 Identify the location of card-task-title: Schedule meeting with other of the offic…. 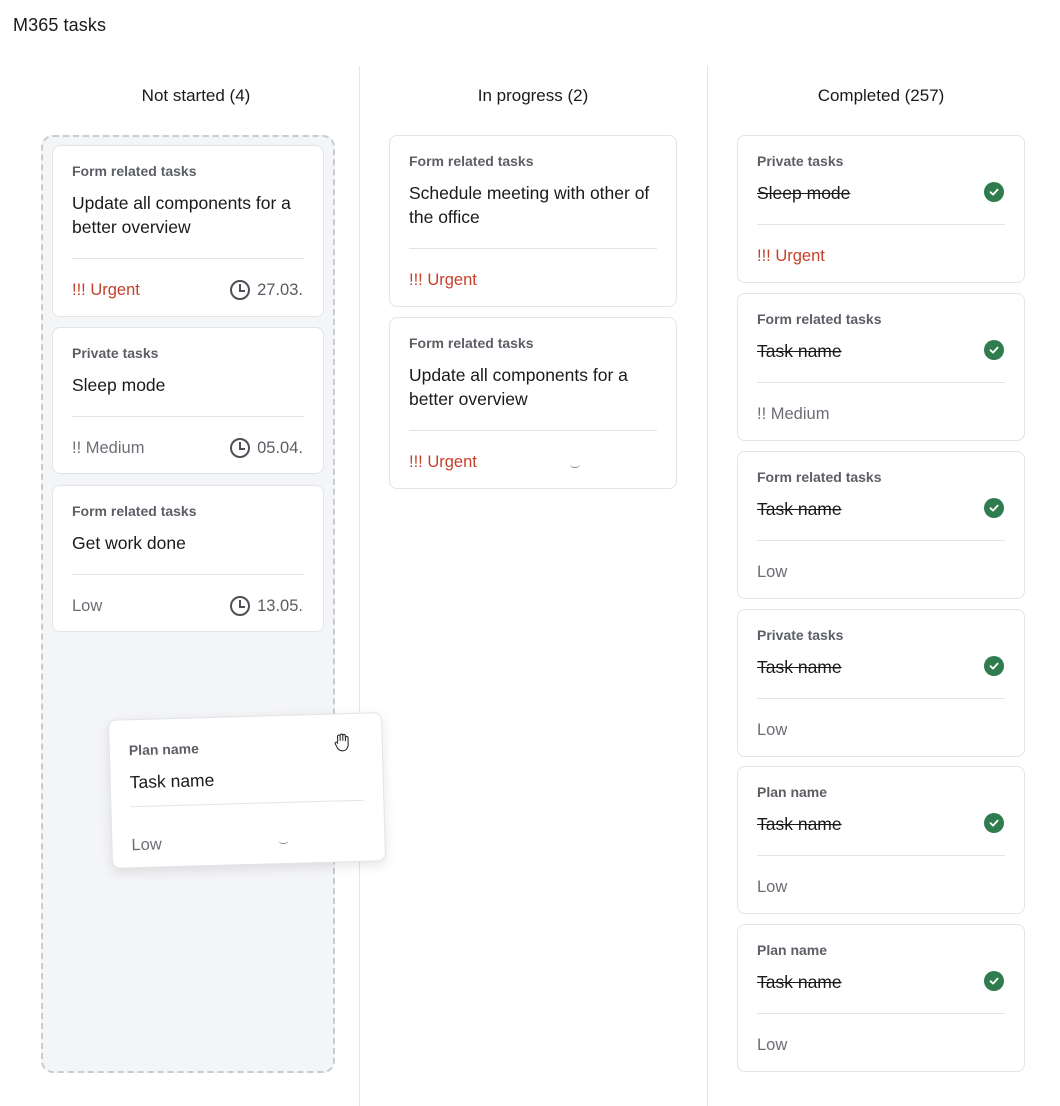
(529, 205).